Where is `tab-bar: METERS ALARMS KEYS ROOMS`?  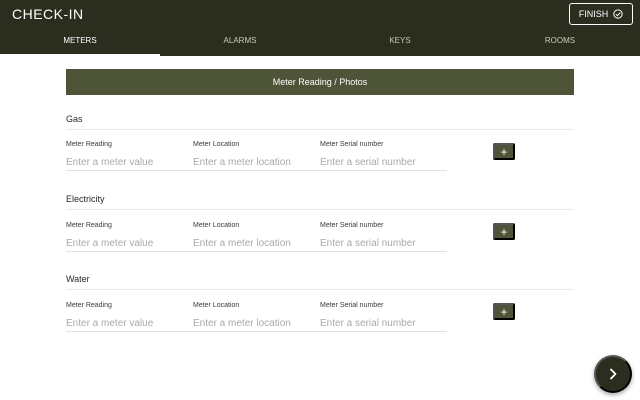 tab-bar: METERS ALARMS KEYS ROOMS is located at coordinates (320, 43).